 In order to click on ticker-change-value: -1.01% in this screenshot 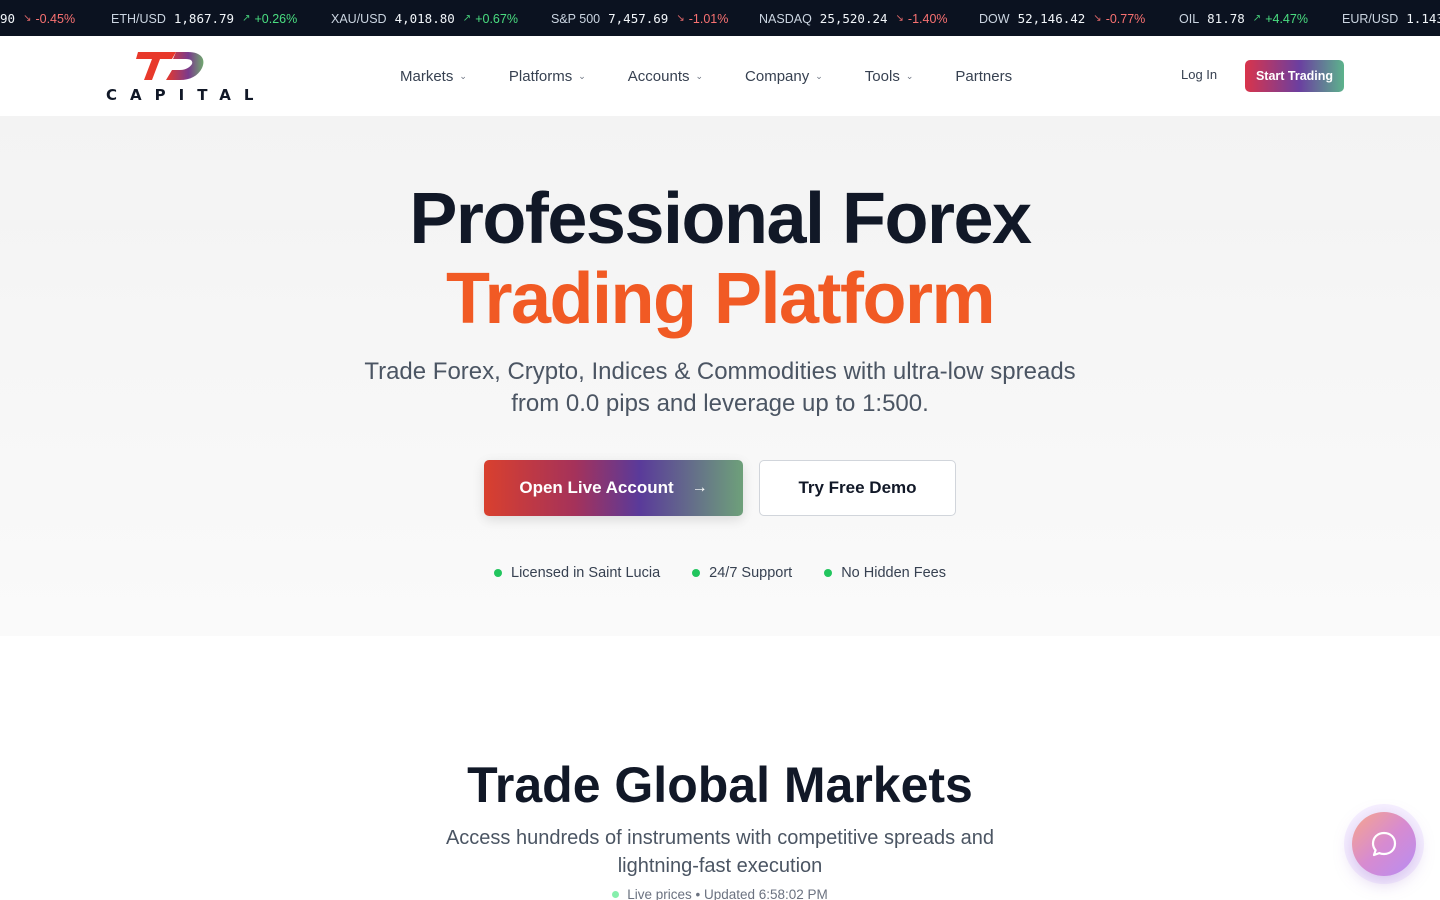, I will do `click(708, 18)`.